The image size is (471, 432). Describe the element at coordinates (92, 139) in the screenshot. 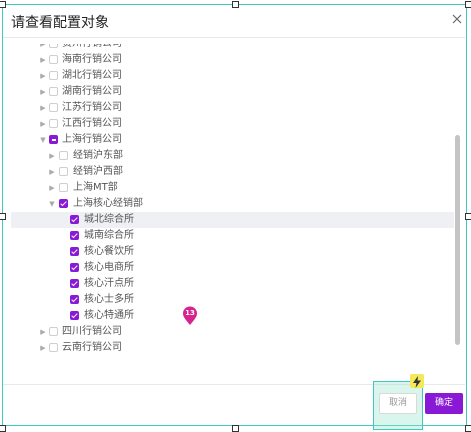

I see `tree-node-label: 上海行销公司` at that location.